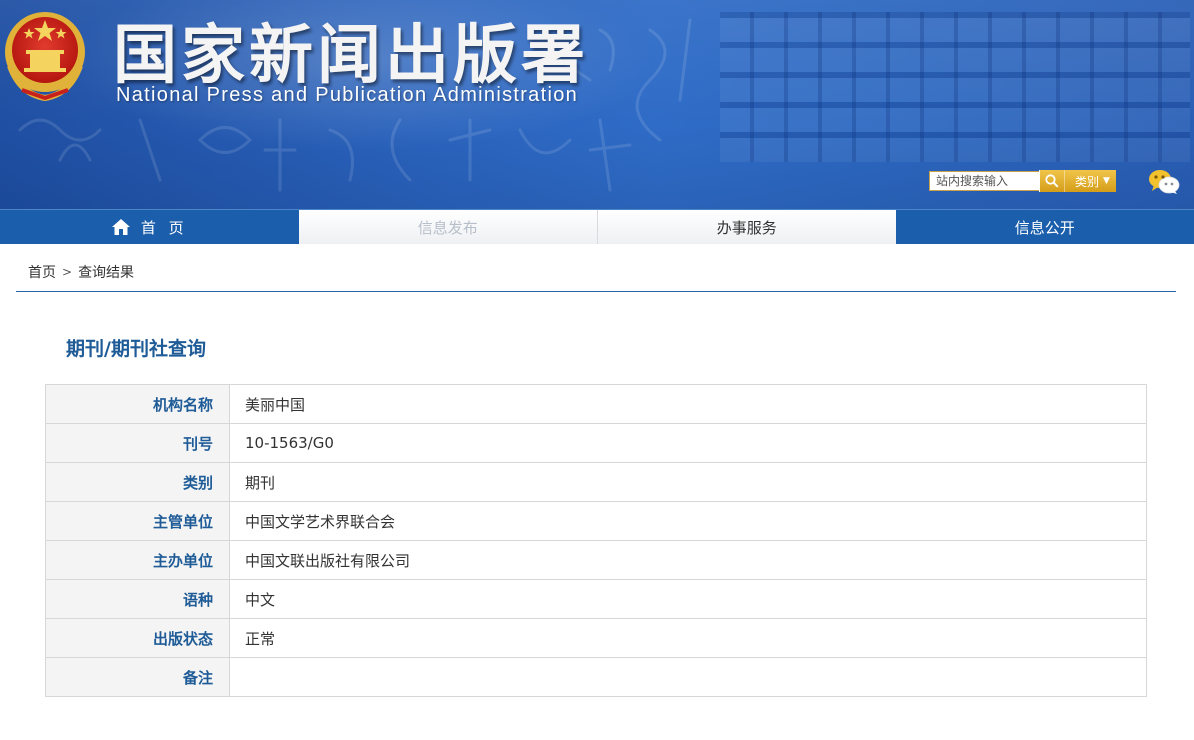  Describe the element at coordinates (596, 291) in the screenshot. I see `breadcrumb-divider` at that location.